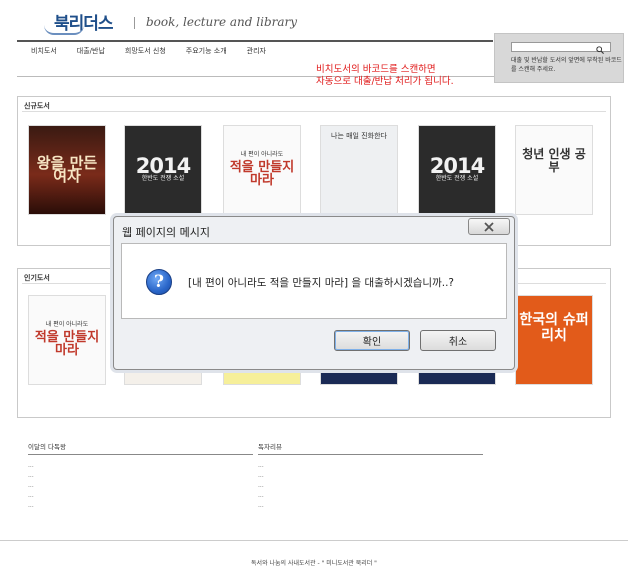 The image size is (628, 587). What do you see at coordinates (561, 48) in the screenshot?
I see `barcode-input` at bounding box center [561, 48].